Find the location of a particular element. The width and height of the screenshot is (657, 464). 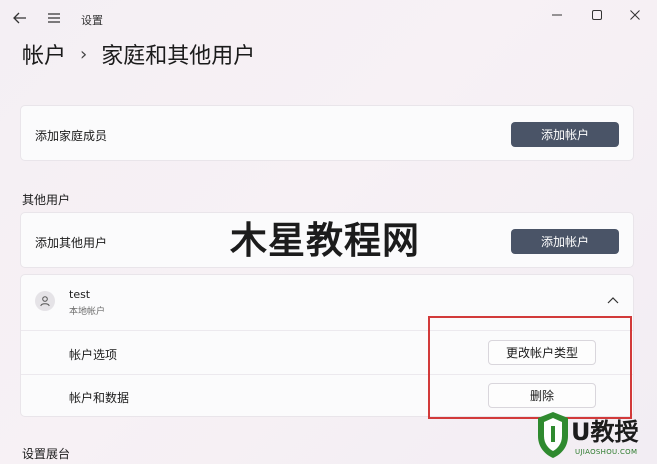

logo-text: U教授 is located at coordinates (605, 432).